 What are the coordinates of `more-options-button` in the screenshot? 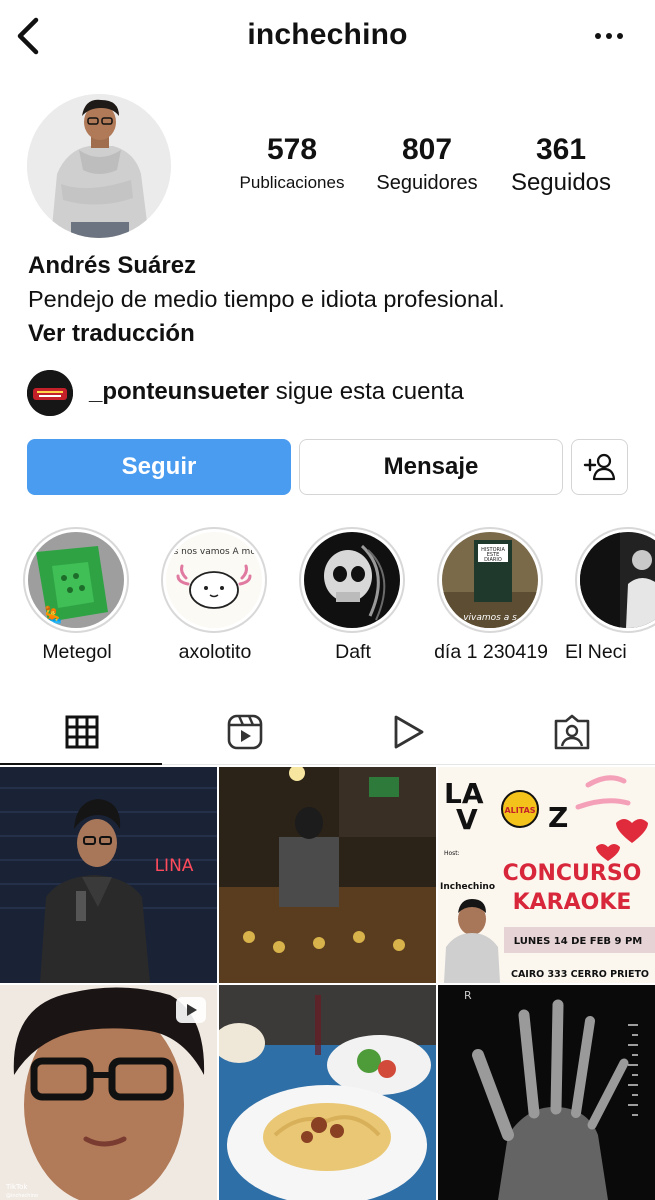 It's located at (609, 36).